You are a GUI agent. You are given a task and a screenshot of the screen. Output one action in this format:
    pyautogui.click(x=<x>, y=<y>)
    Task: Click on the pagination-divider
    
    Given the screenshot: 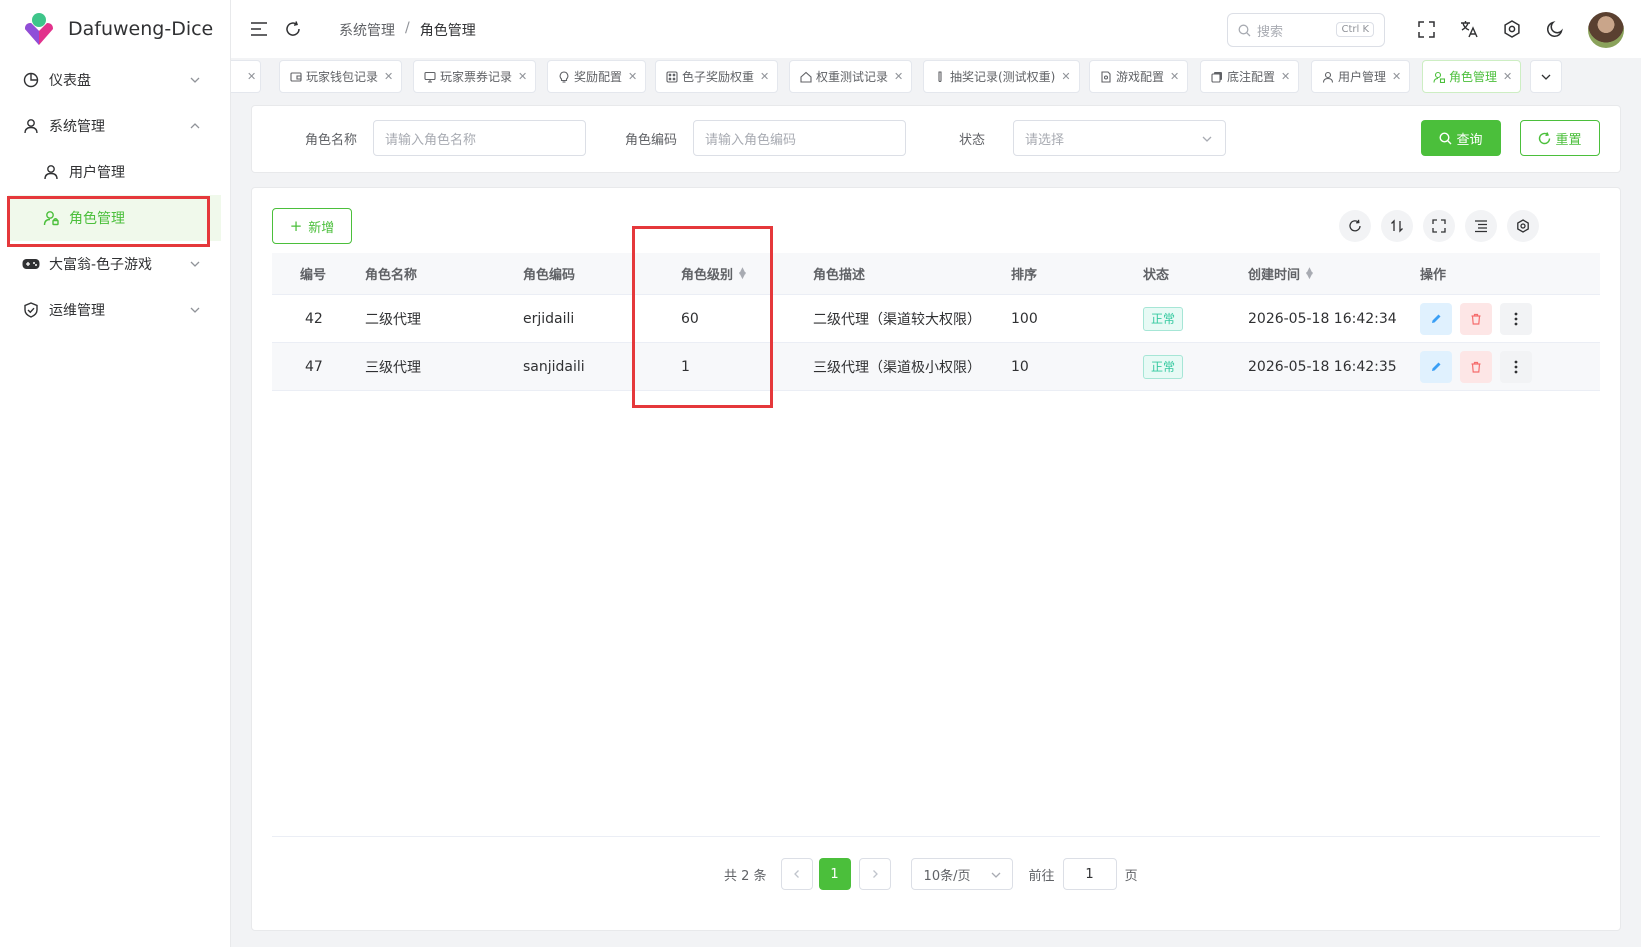 What is the action you would take?
    pyautogui.click(x=936, y=836)
    